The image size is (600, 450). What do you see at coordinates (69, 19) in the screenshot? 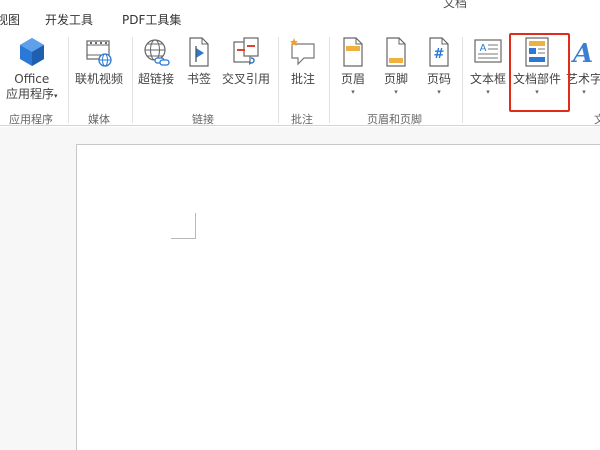
I see `tab-developer: 开发工具` at bounding box center [69, 19].